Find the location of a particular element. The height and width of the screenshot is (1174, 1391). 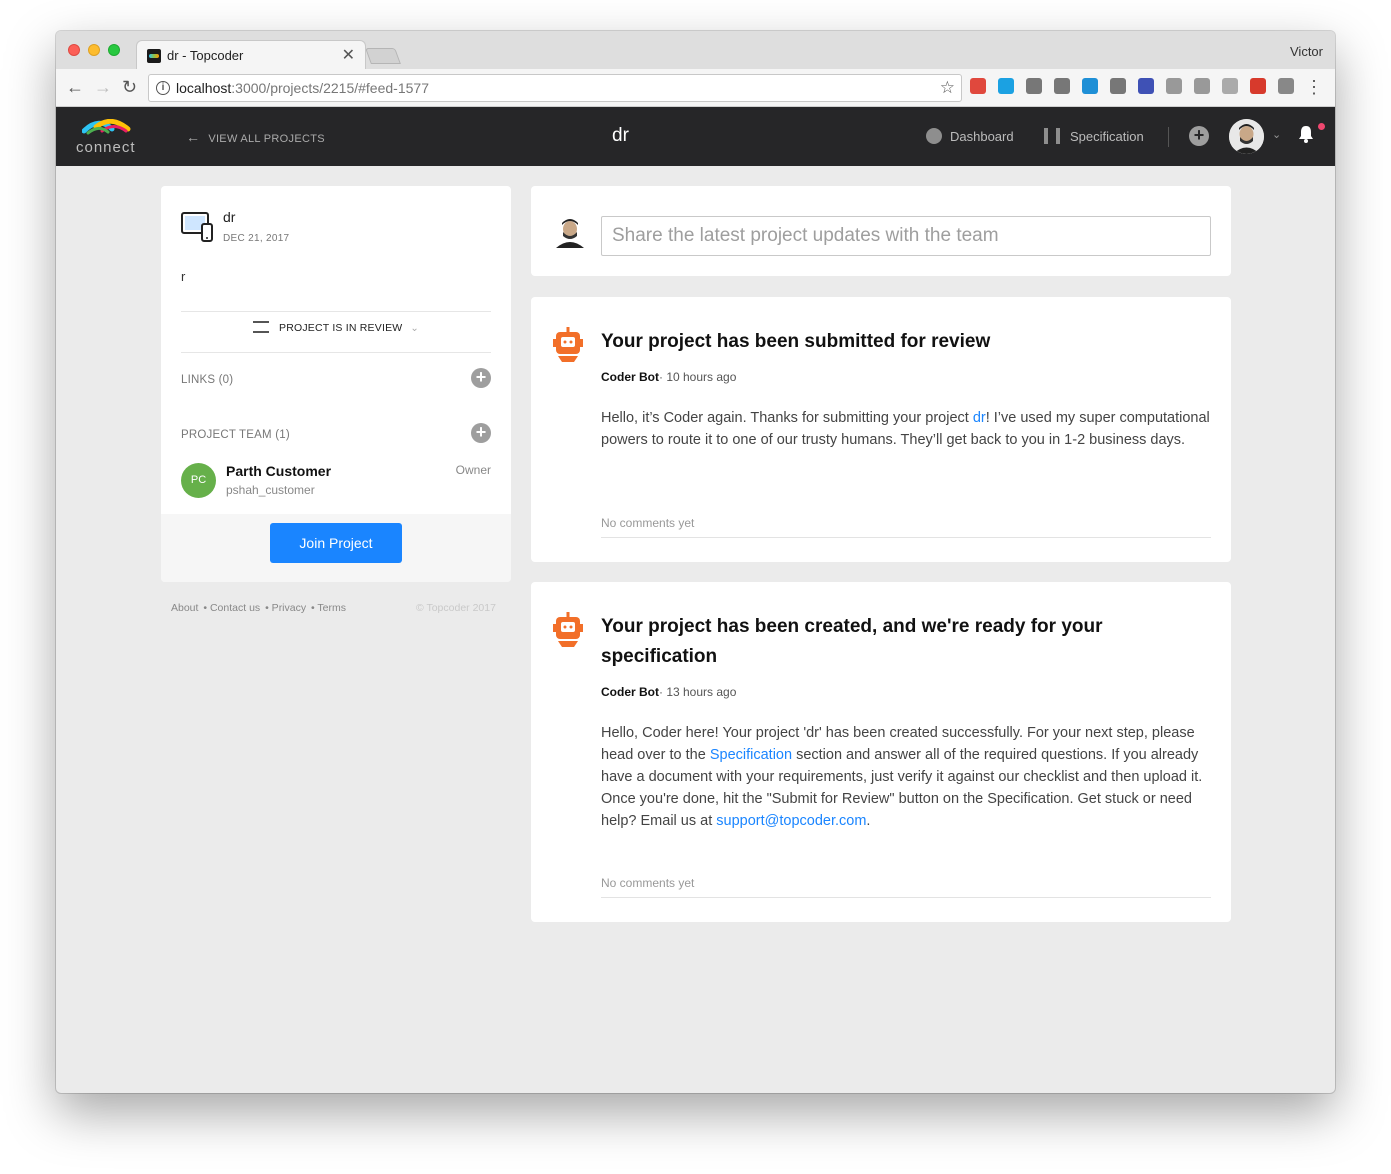

browser-tabbar: dr - Topcoder ✕ Victor is located at coordinates (695, 50).